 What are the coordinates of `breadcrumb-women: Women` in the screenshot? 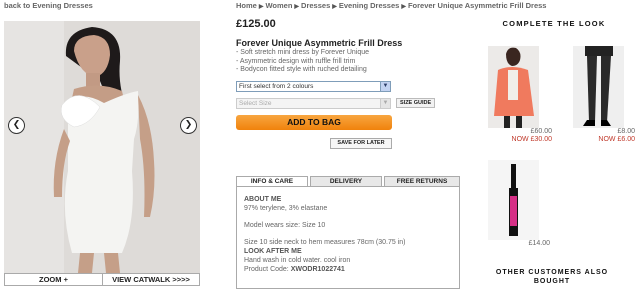 It's located at (278, 5).